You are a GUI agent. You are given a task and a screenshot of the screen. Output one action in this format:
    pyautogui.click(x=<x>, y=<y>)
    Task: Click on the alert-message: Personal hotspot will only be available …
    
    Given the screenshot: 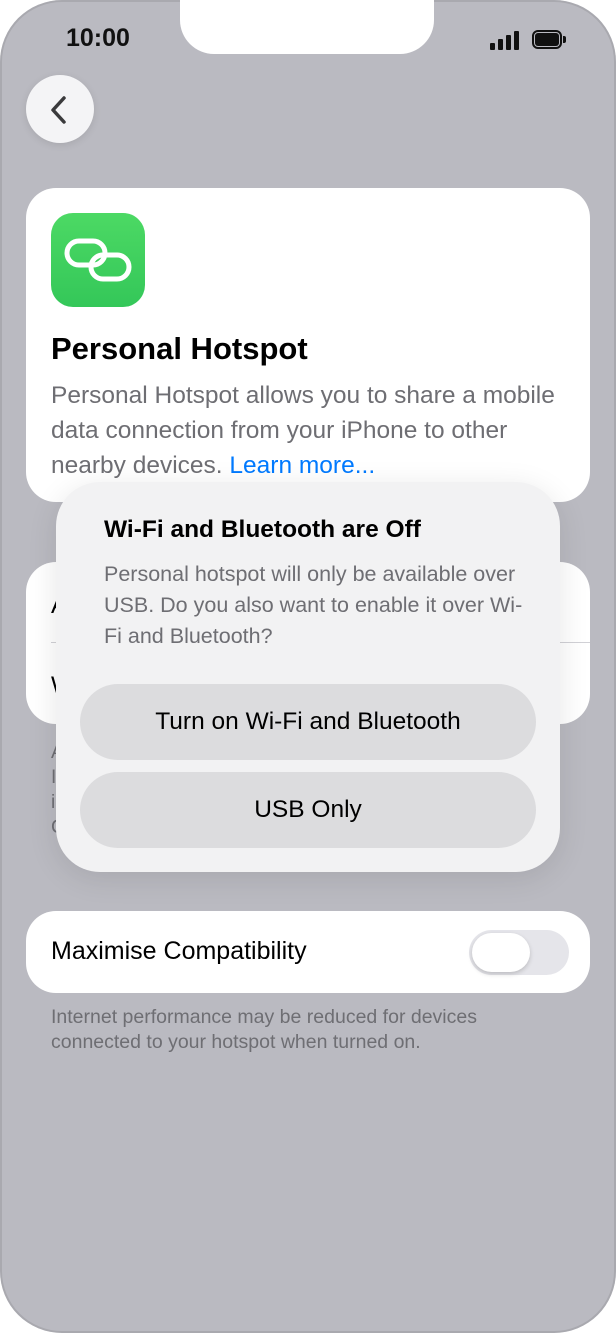 What is the action you would take?
    pyautogui.click(x=313, y=605)
    